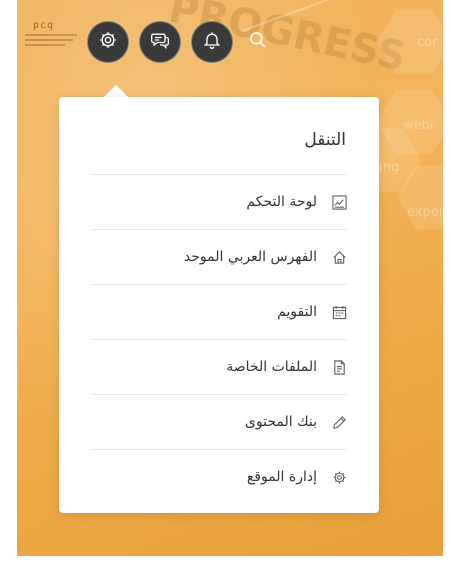 The height and width of the screenshot is (561, 455). What do you see at coordinates (339, 422) in the screenshot?
I see `pencil-icon` at bounding box center [339, 422].